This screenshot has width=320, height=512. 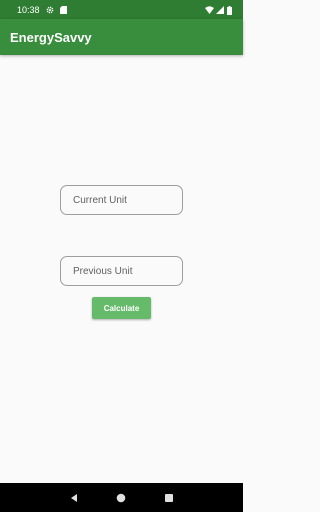 What do you see at coordinates (121, 37) in the screenshot?
I see `app-bar: EnergySavvy` at bounding box center [121, 37].